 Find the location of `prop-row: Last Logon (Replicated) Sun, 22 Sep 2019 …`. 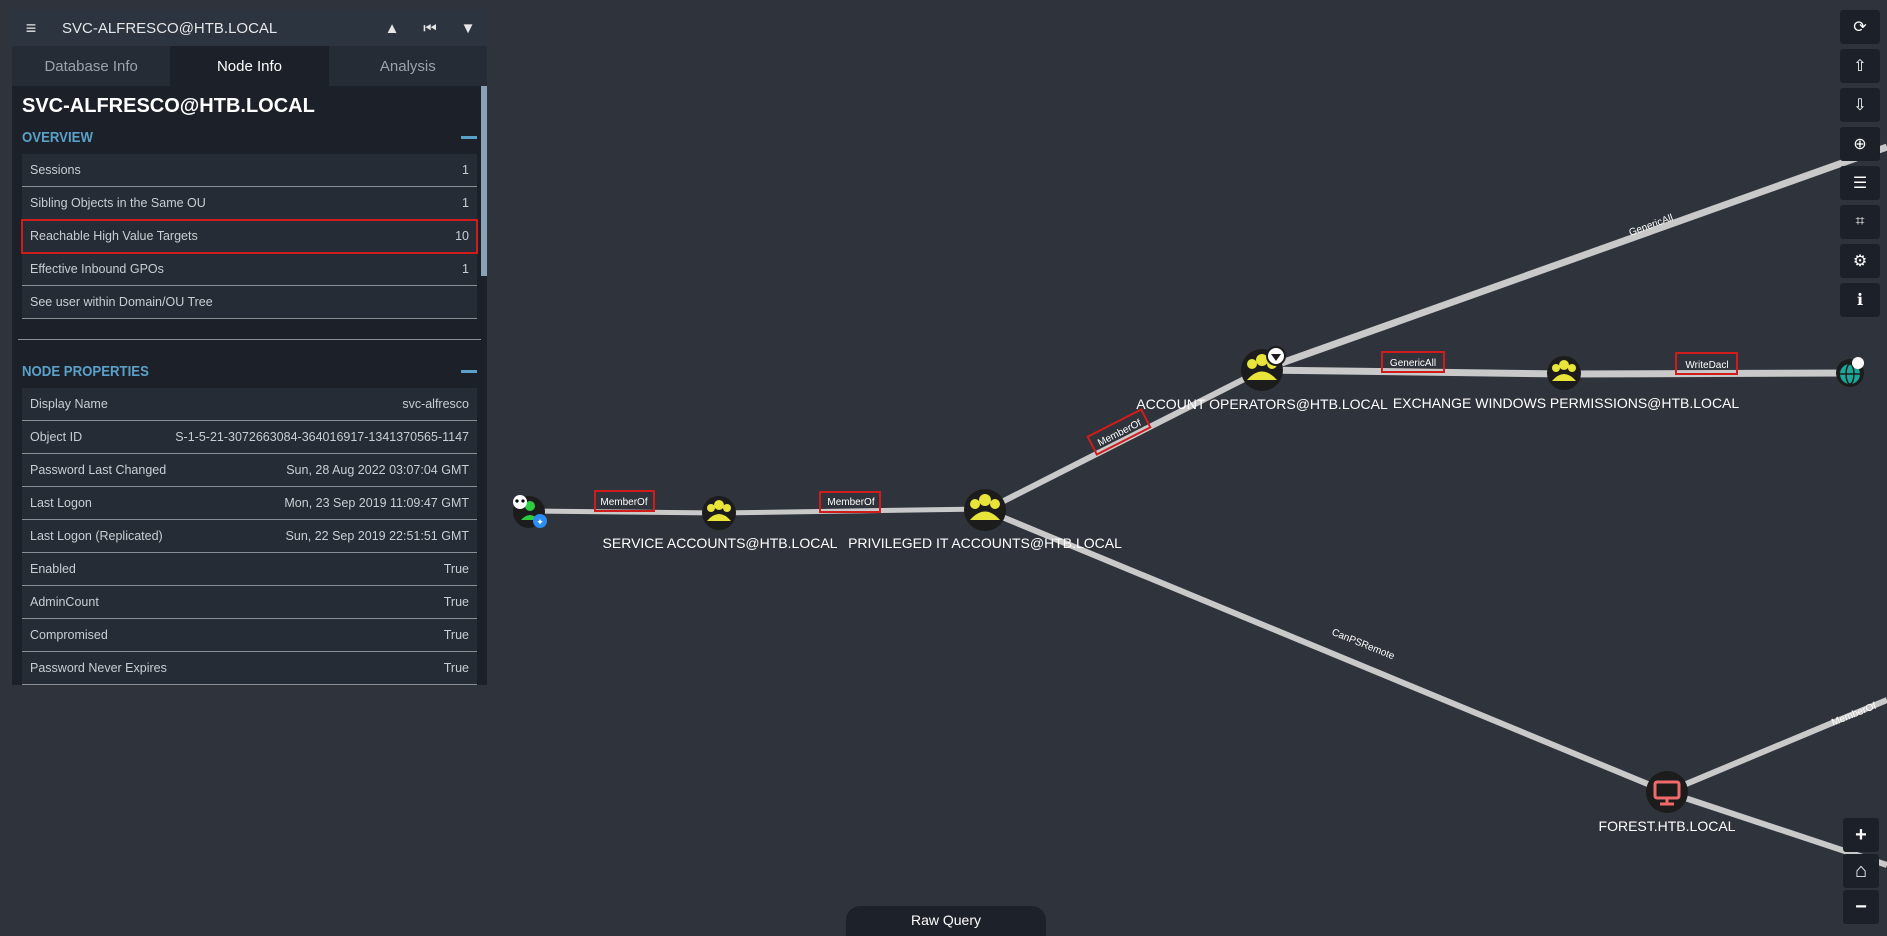

prop-row: Last Logon (Replicated) Sun, 22 Sep 2019 … is located at coordinates (249, 536).